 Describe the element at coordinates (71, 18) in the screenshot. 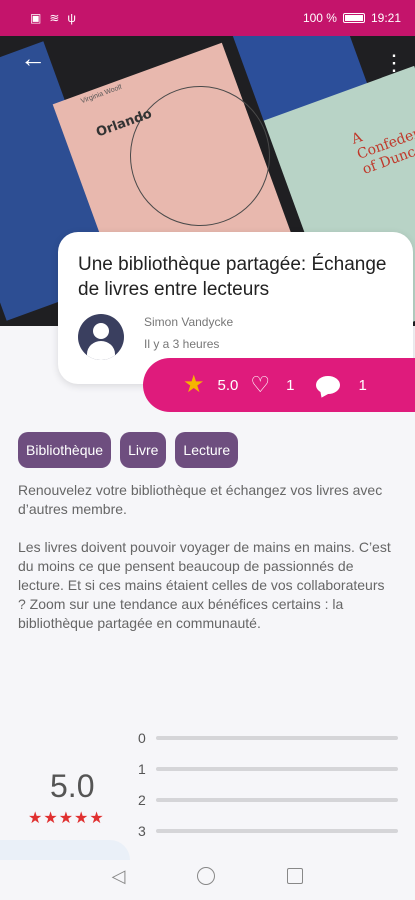

I see `usb-icon: ψ` at that location.